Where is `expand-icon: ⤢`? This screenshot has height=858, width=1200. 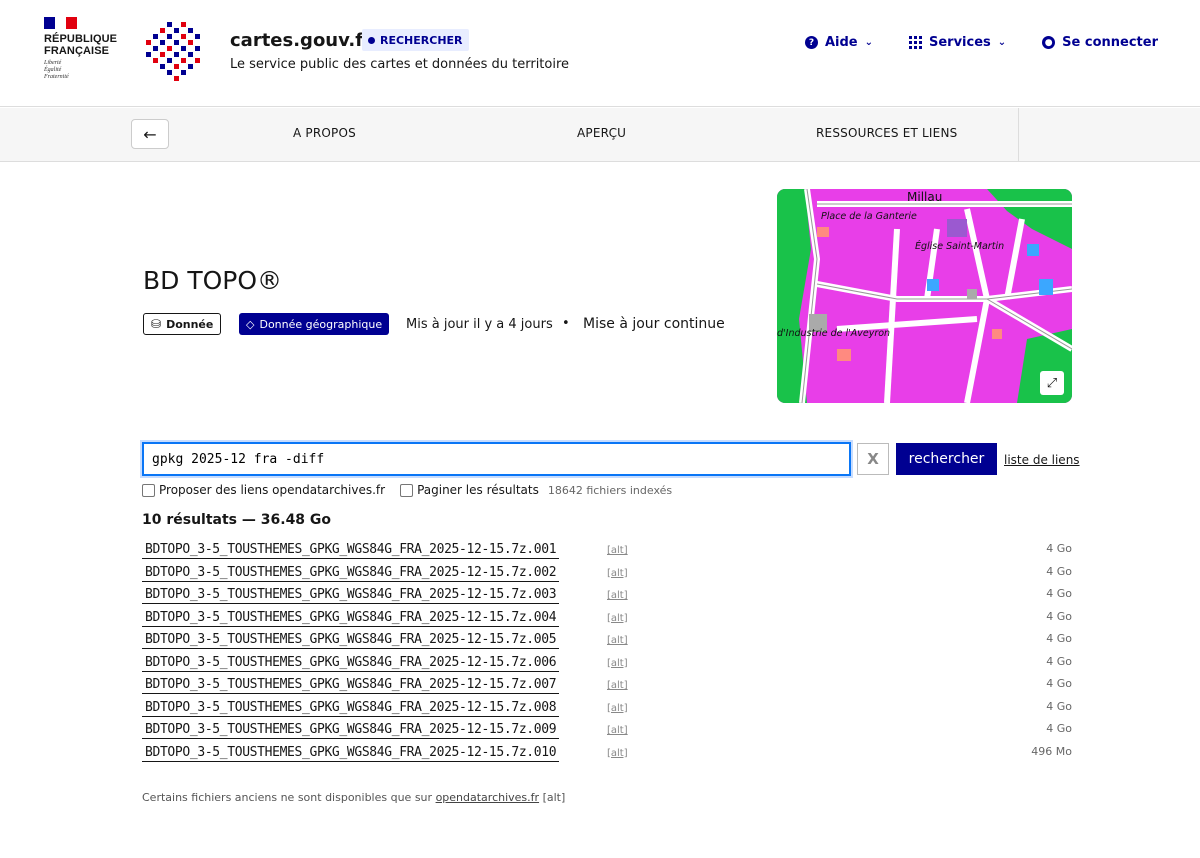 expand-icon: ⤢ is located at coordinates (1052, 383).